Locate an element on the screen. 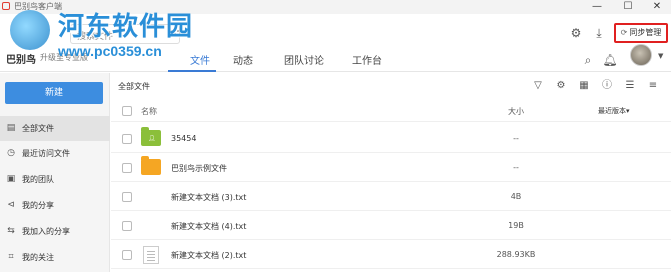  maximize-button: ☐ is located at coordinates (628, 7).